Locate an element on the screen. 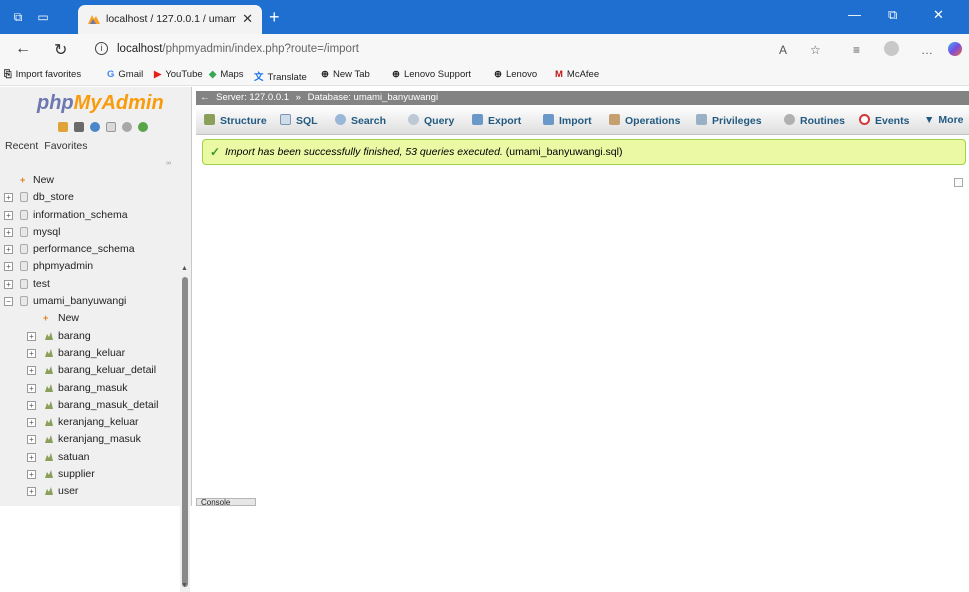 This screenshot has width=969, height=592. tree-db-phpmyadmin: + phpmyadmin is located at coordinates (90, 266).